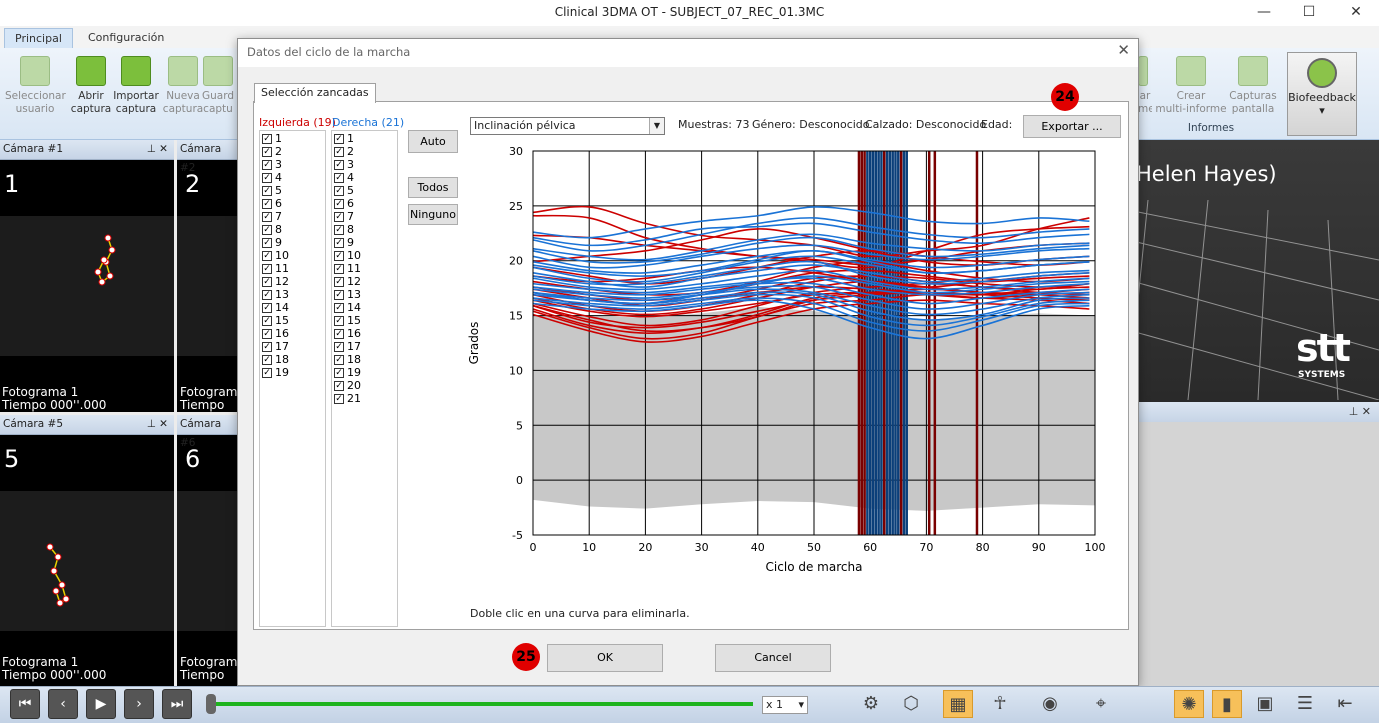 Image resolution: width=1379 pixels, height=723 pixels. Describe the element at coordinates (218, 87) in the screenshot. I see `save-capture-button: Guard captu` at that location.